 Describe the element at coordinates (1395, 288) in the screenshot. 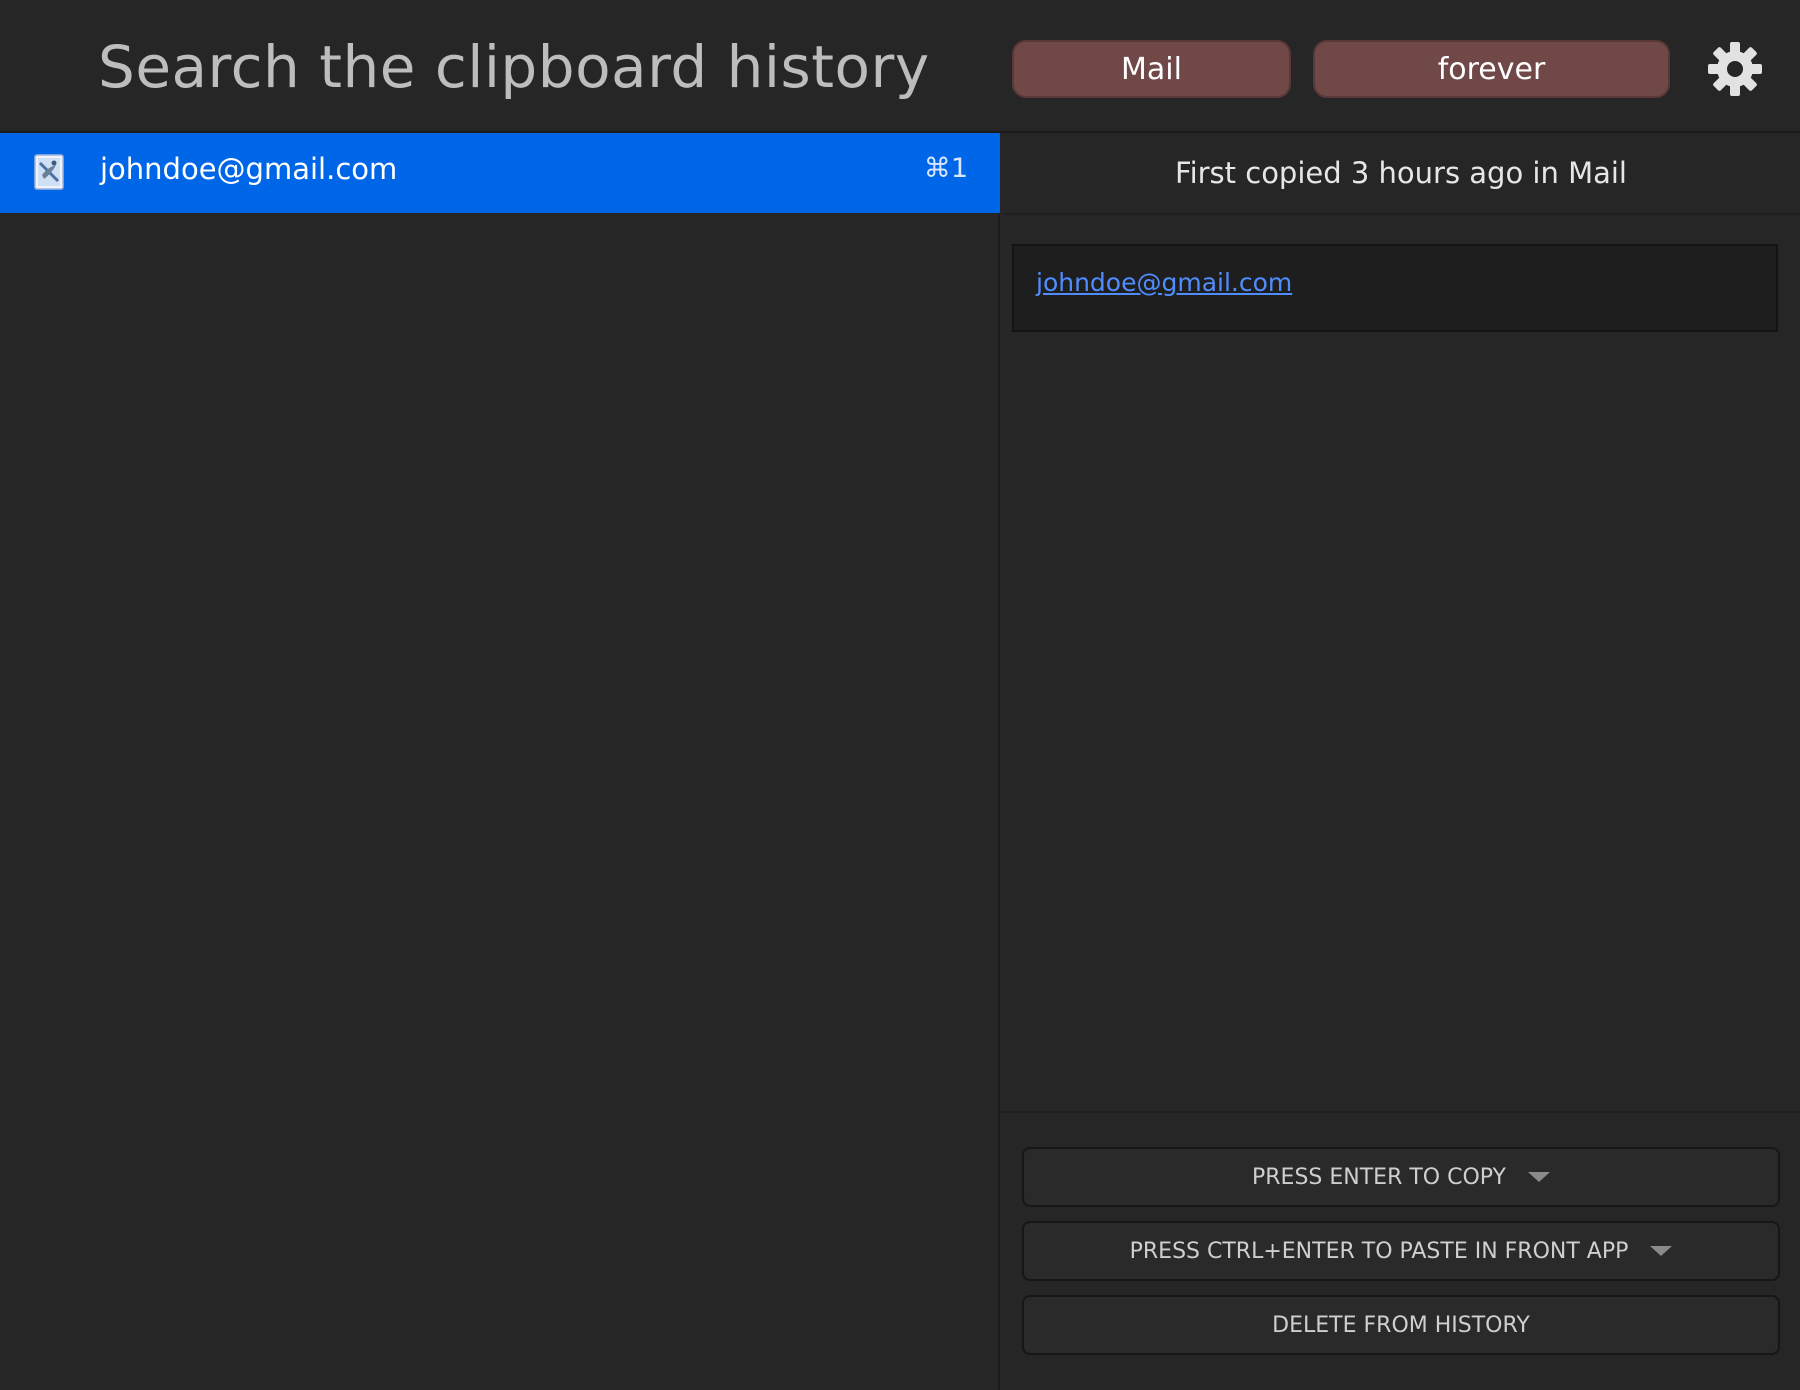

I see `content-preview: johndoe@gmail.com` at that location.